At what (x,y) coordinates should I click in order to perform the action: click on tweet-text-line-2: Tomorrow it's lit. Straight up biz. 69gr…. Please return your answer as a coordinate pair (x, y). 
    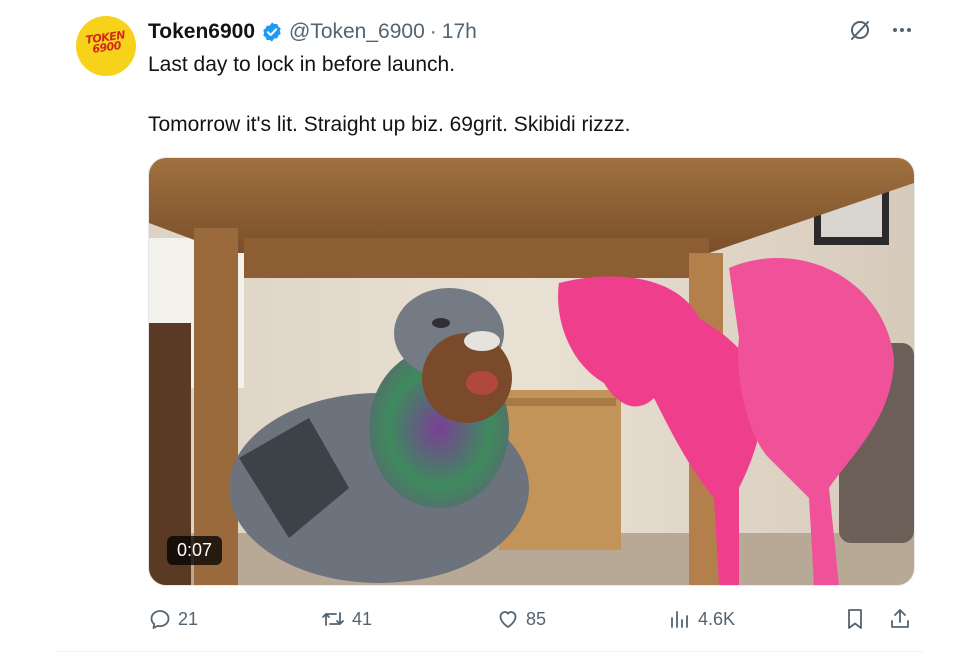
    Looking at the image, I should click on (389, 124).